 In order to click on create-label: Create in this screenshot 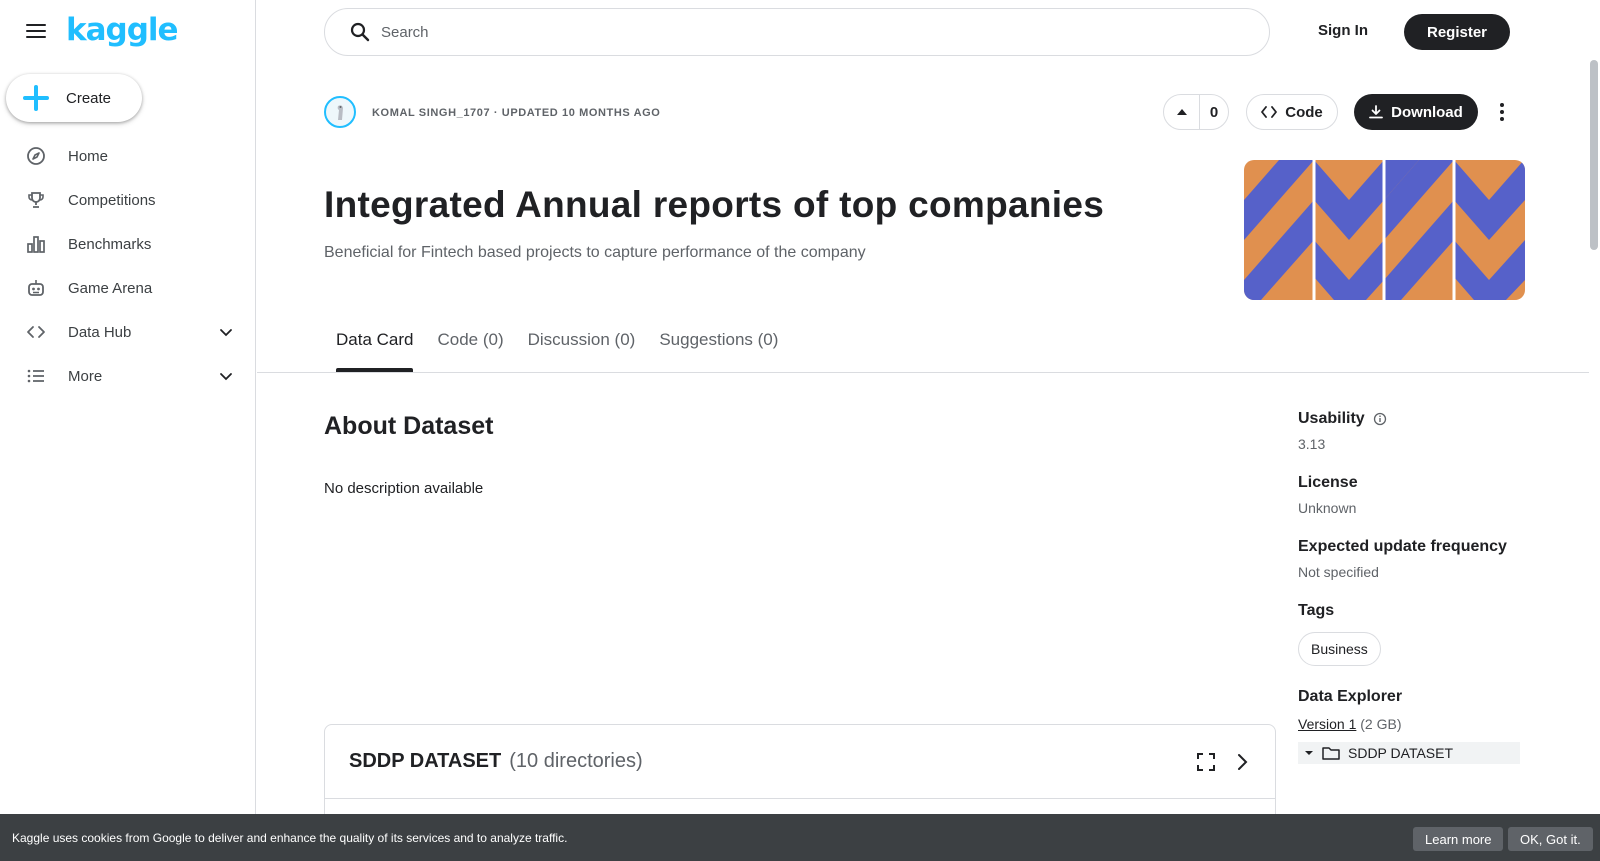, I will do `click(89, 98)`.